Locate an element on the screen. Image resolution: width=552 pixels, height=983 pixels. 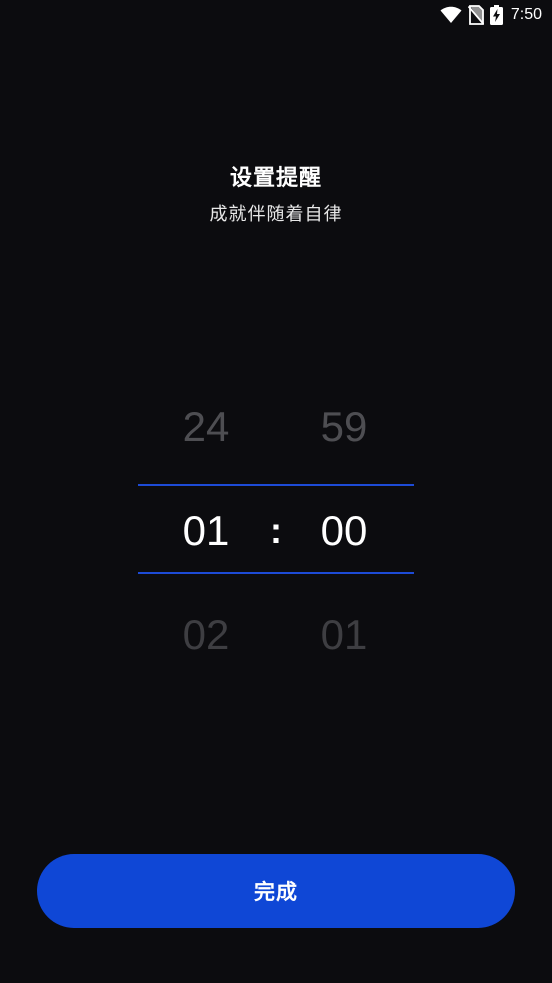
page-subtitle: 成就伴随着自律 is located at coordinates (276, 214).